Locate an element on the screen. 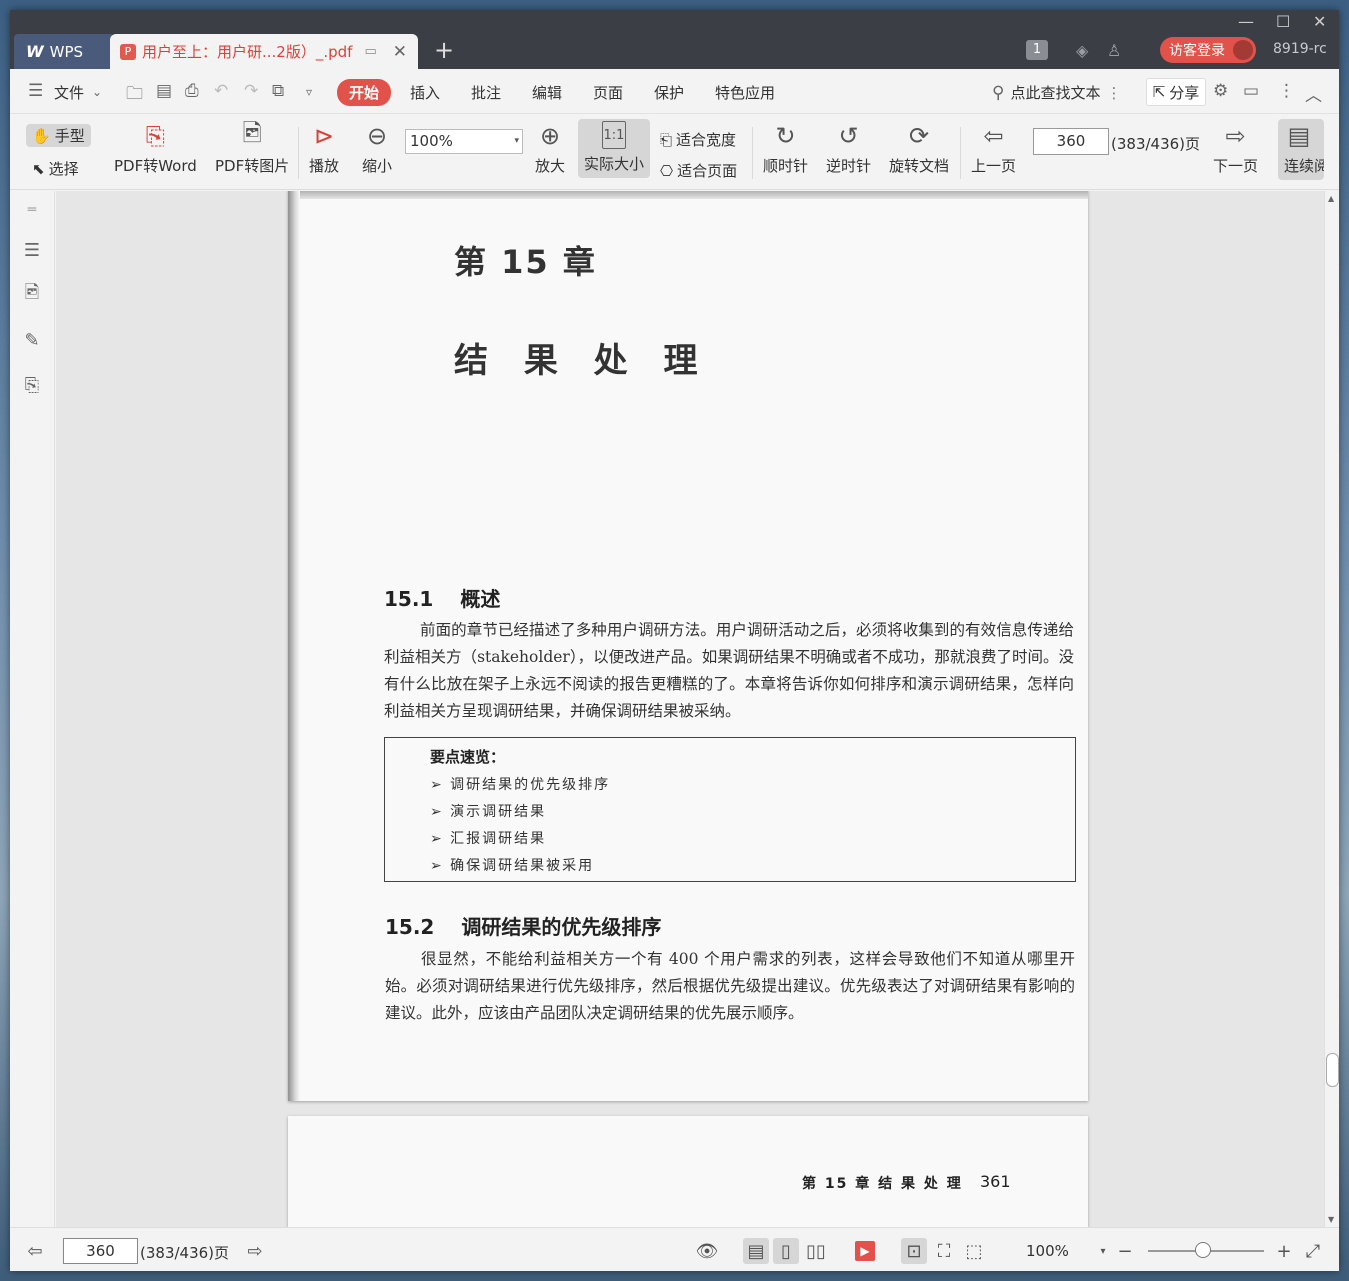 The image size is (1349, 1281). wps-logo-icon: W is located at coordinates (35, 51).